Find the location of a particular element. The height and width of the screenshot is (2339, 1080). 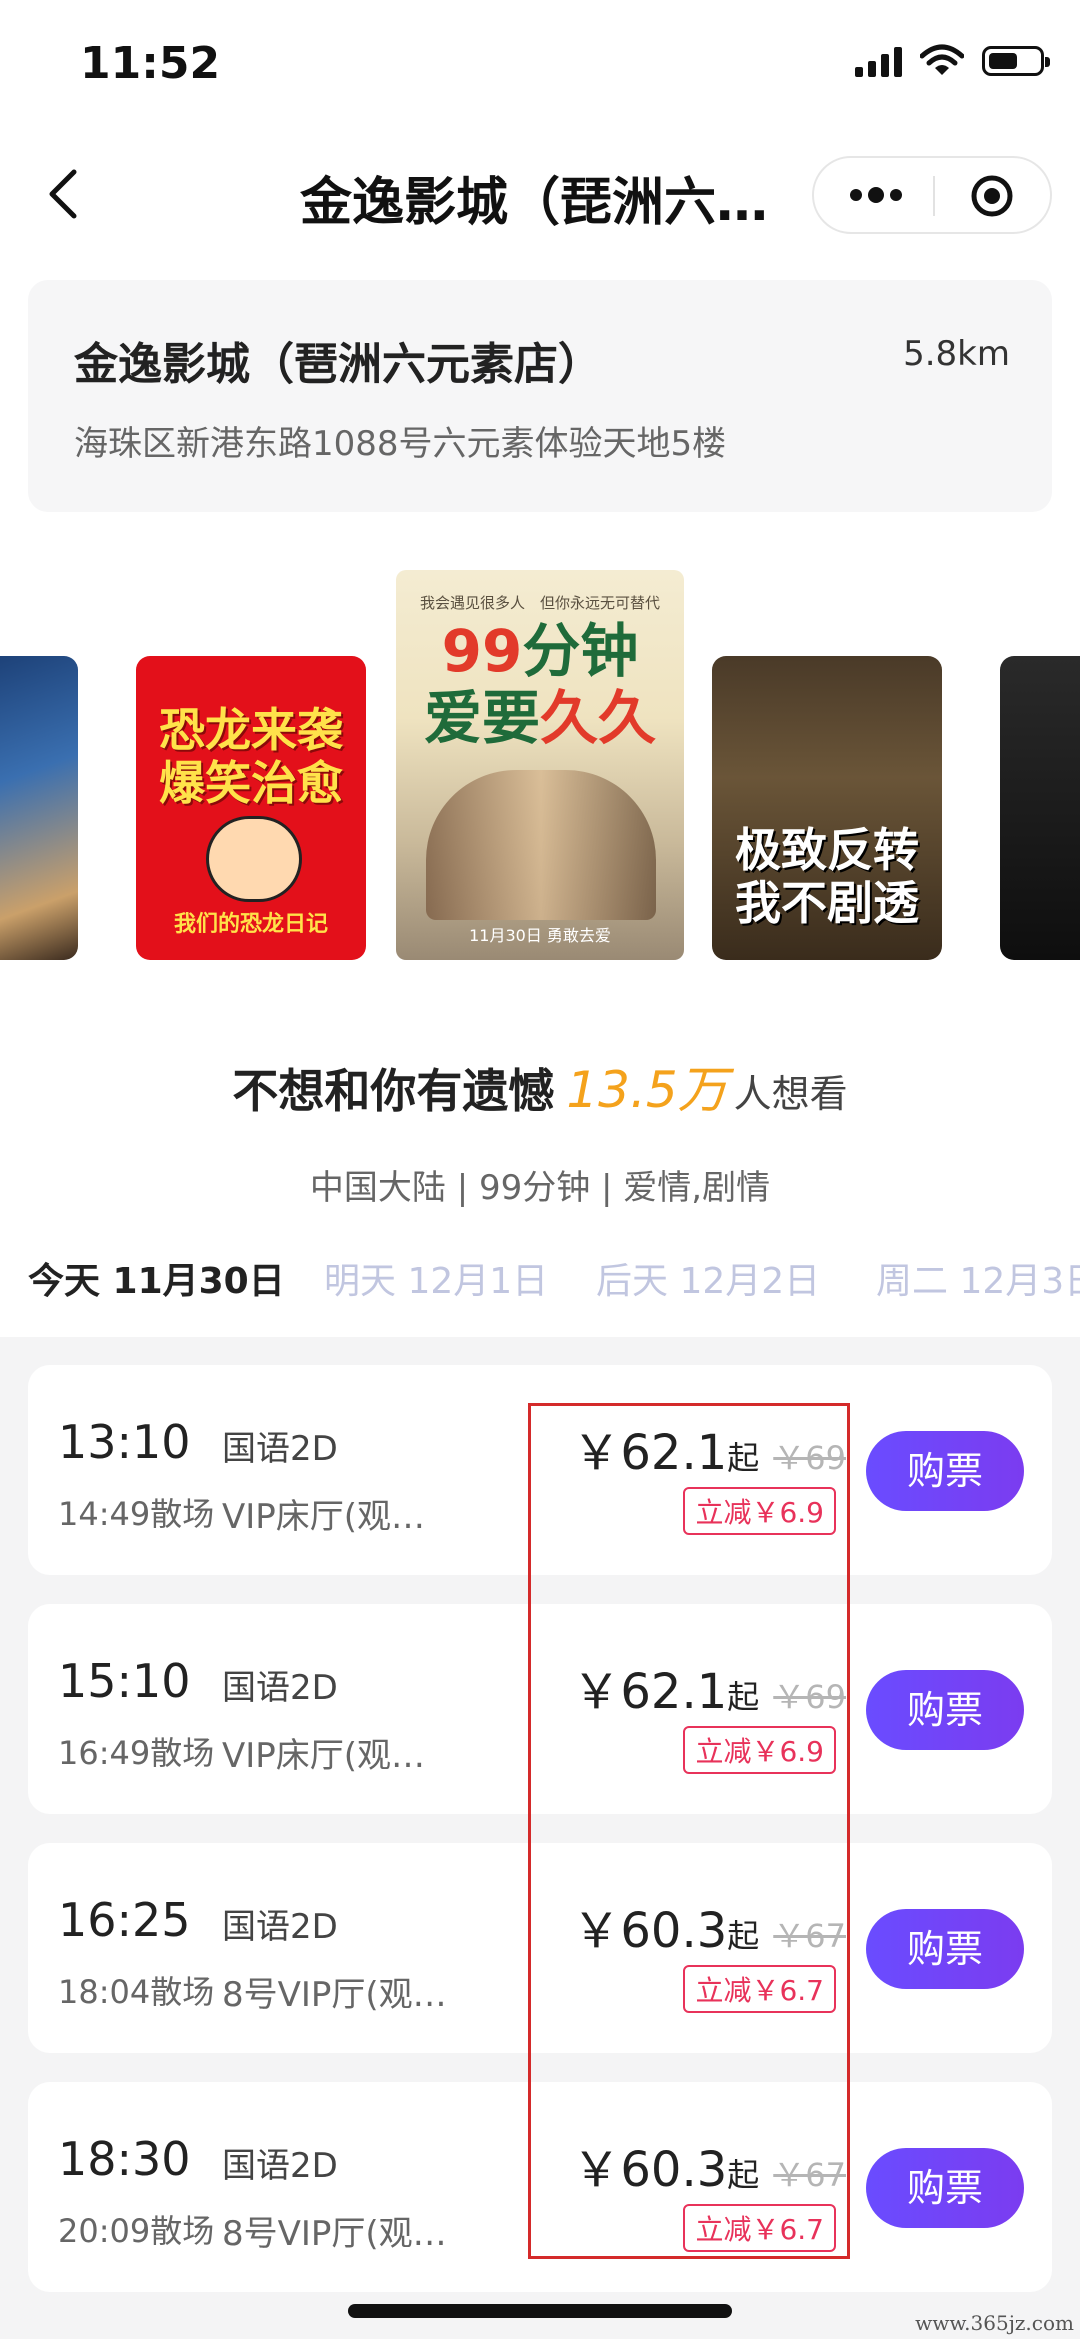

poster-title: 99分钟 爱要久久 is located at coordinates (540, 684).